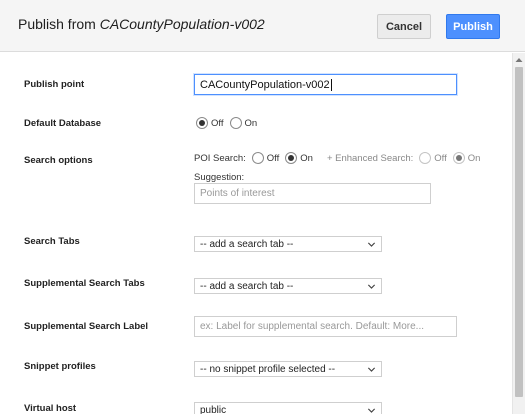  I want to click on virtual-host-selected: public, so click(213, 409).